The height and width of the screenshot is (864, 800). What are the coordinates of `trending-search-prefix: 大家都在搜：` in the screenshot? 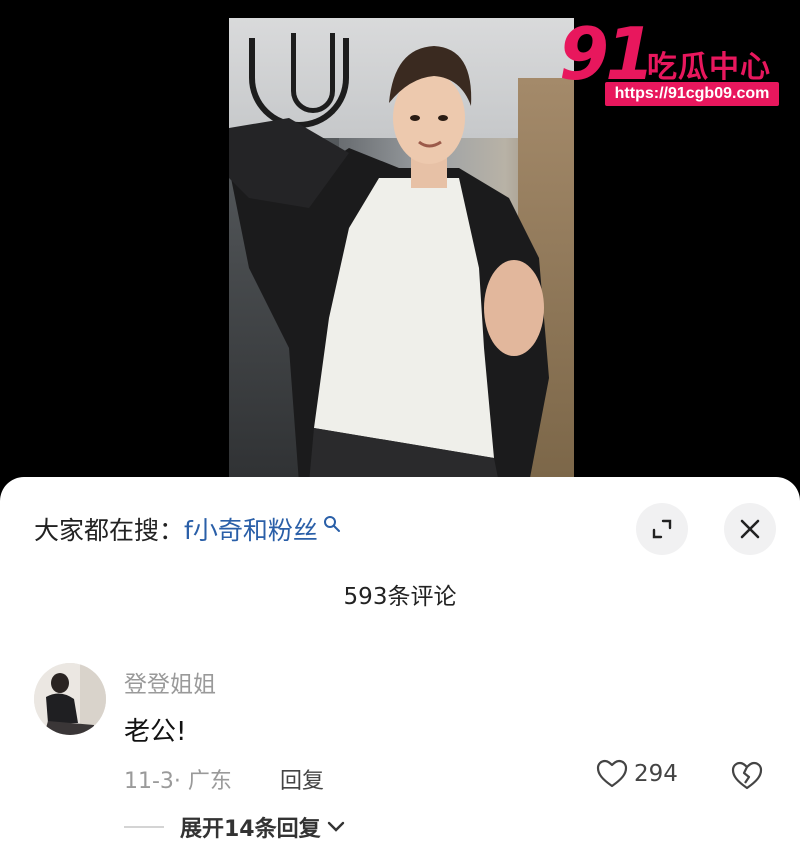 It's located at (109, 530).